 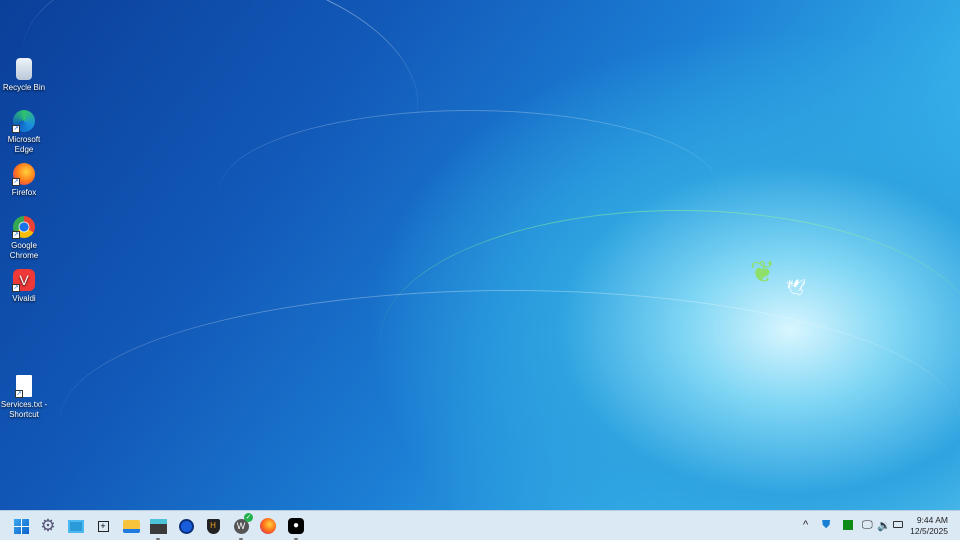 What do you see at coordinates (23, 280) in the screenshot?
I see `vivaldi-icon: V ↗` at bounding box center [23, 280].